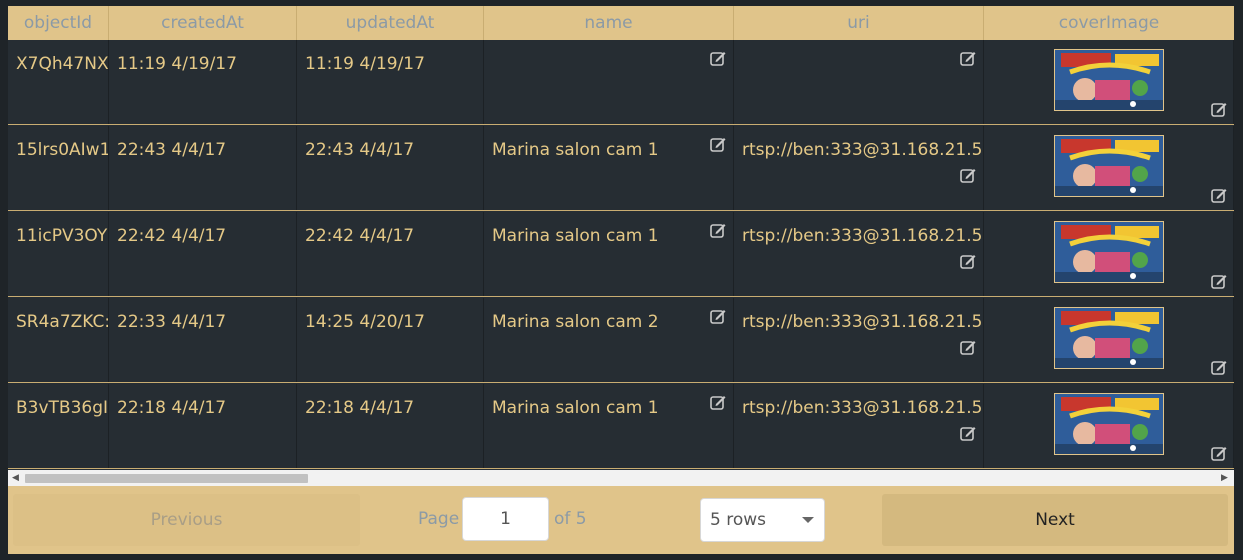 Image resolution: width=1243 pixels, height=560 pixels. I want to click on cell-value: Marina salon cam 2, so click(575, 322).